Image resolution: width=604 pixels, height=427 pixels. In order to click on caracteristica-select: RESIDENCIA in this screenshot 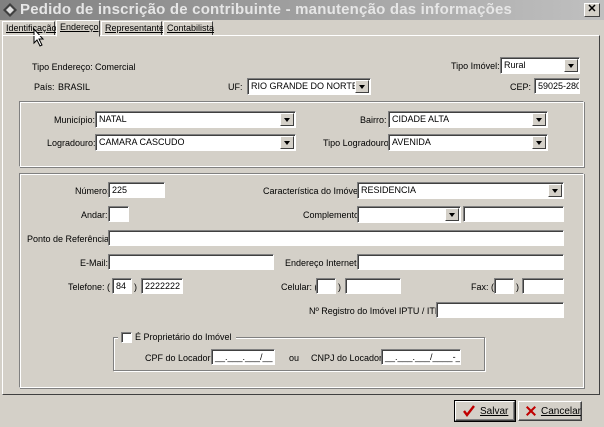, I will do `click(460, 190)`.